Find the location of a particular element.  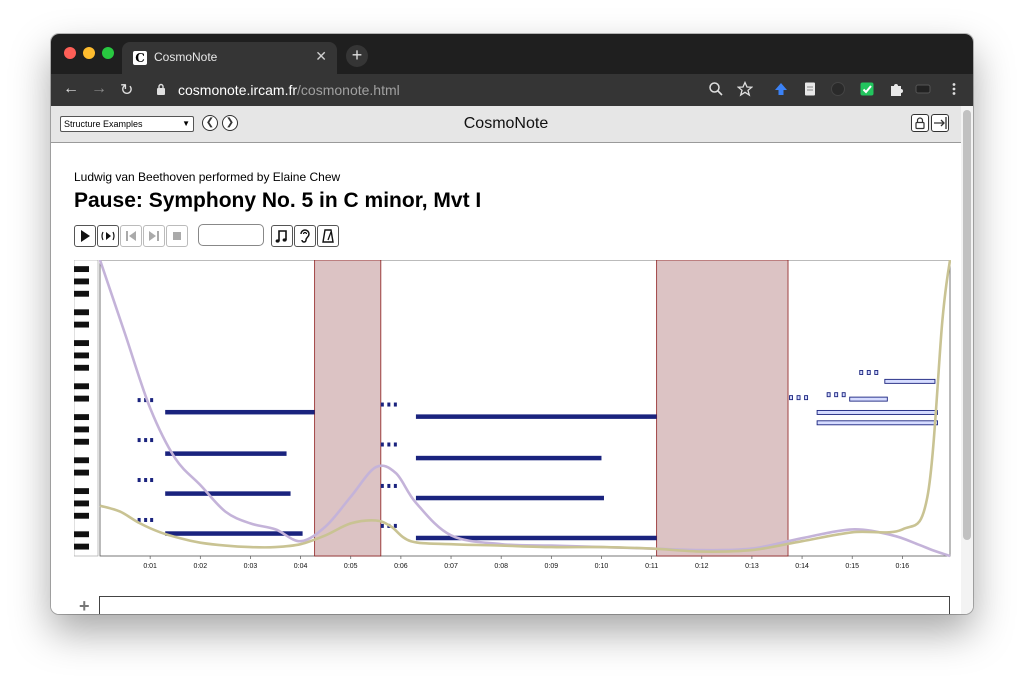

metronome-toggle-button is located at coordinates (328, 236).